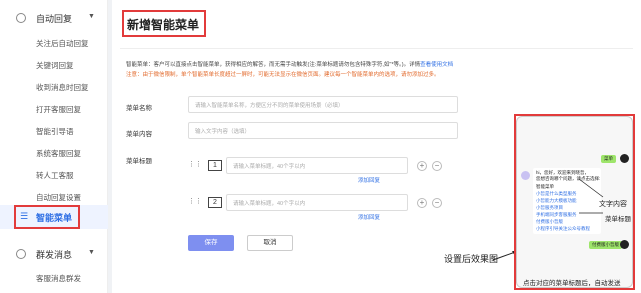 The height and width of the screenshot is (293, 641). Describe the element at coordinates (55, 131) in the screenshot. I see `sidebar-item: 智能引导语` at that location.